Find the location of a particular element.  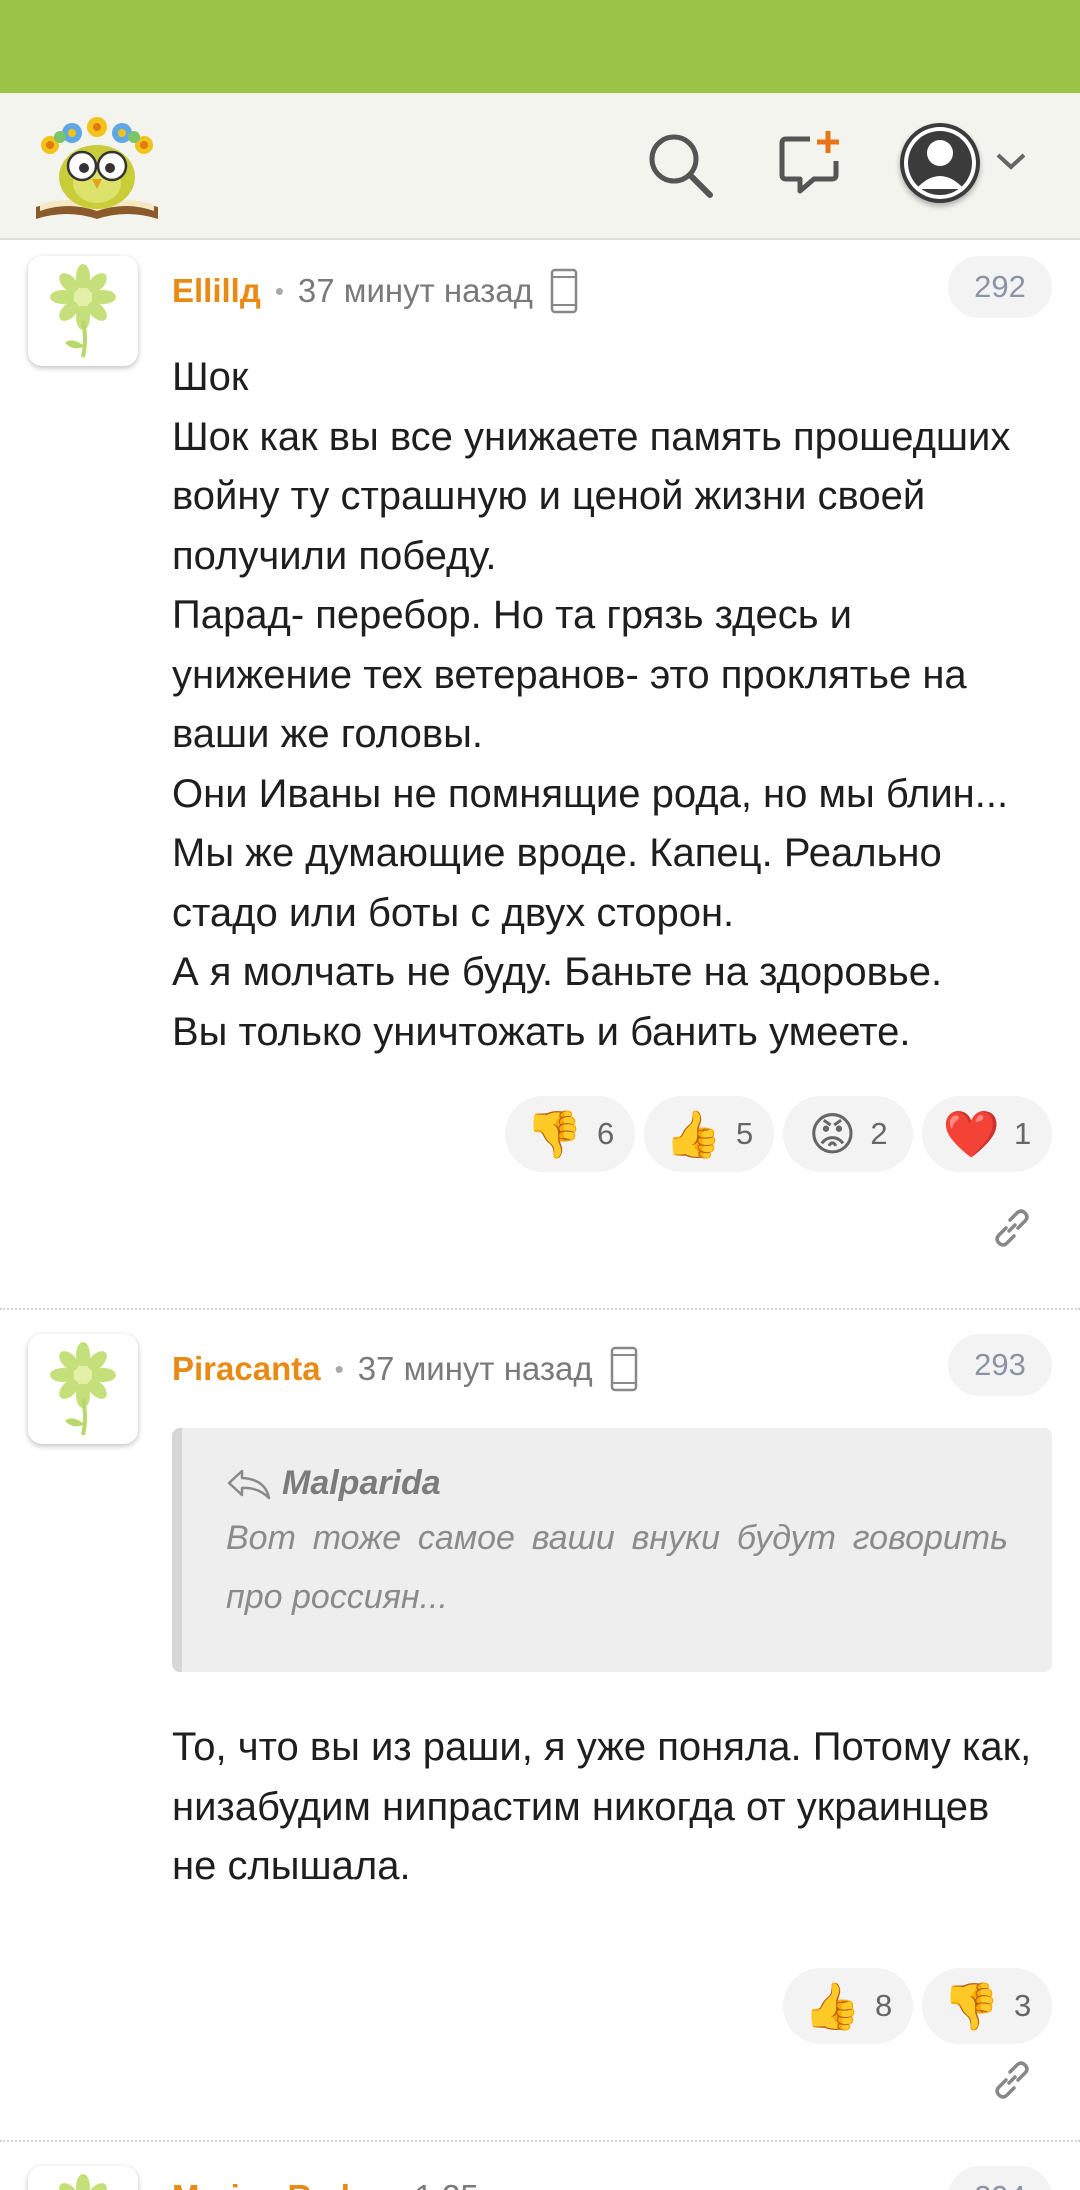

reaction-count: 2 is located at coordinates (879, 1133).